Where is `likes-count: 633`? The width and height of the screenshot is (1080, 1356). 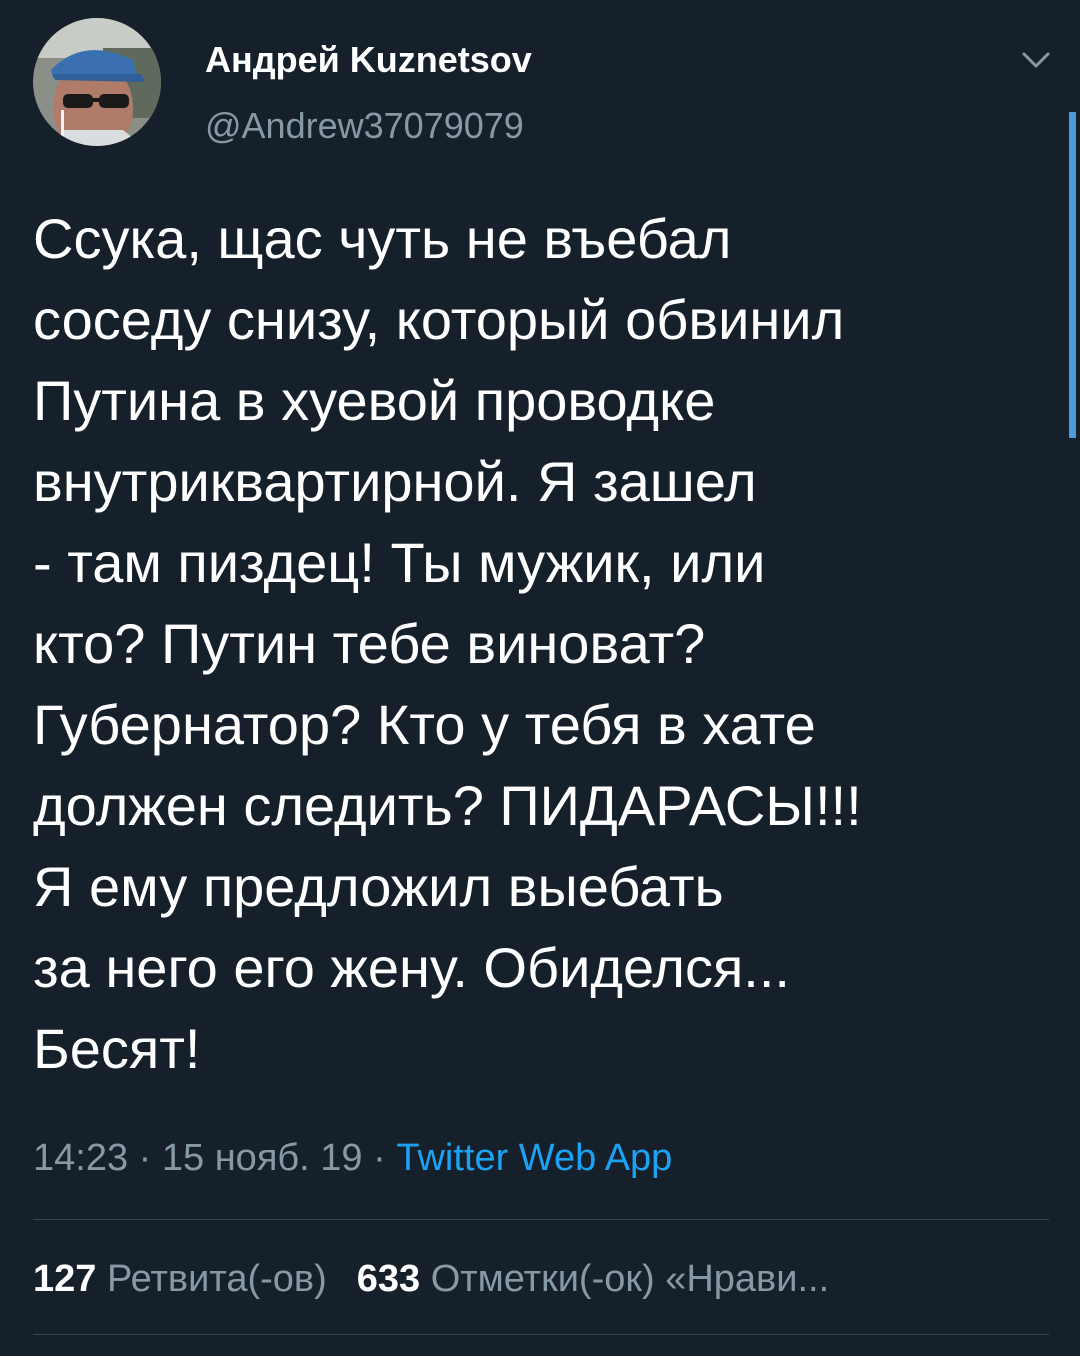 likes-count: 633 is located at coordinates (388, 1279).